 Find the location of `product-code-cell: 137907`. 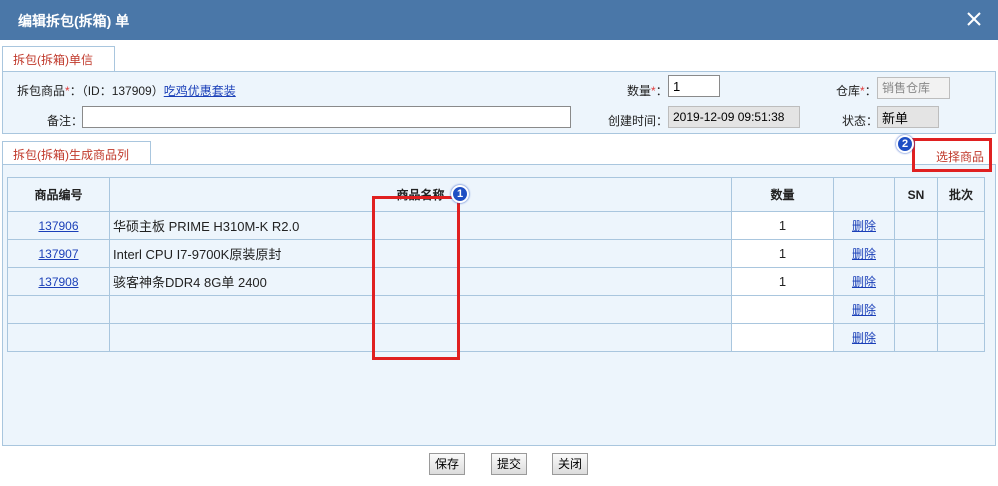

product-code-cell: 137907 is located at coordinates (58, 253).